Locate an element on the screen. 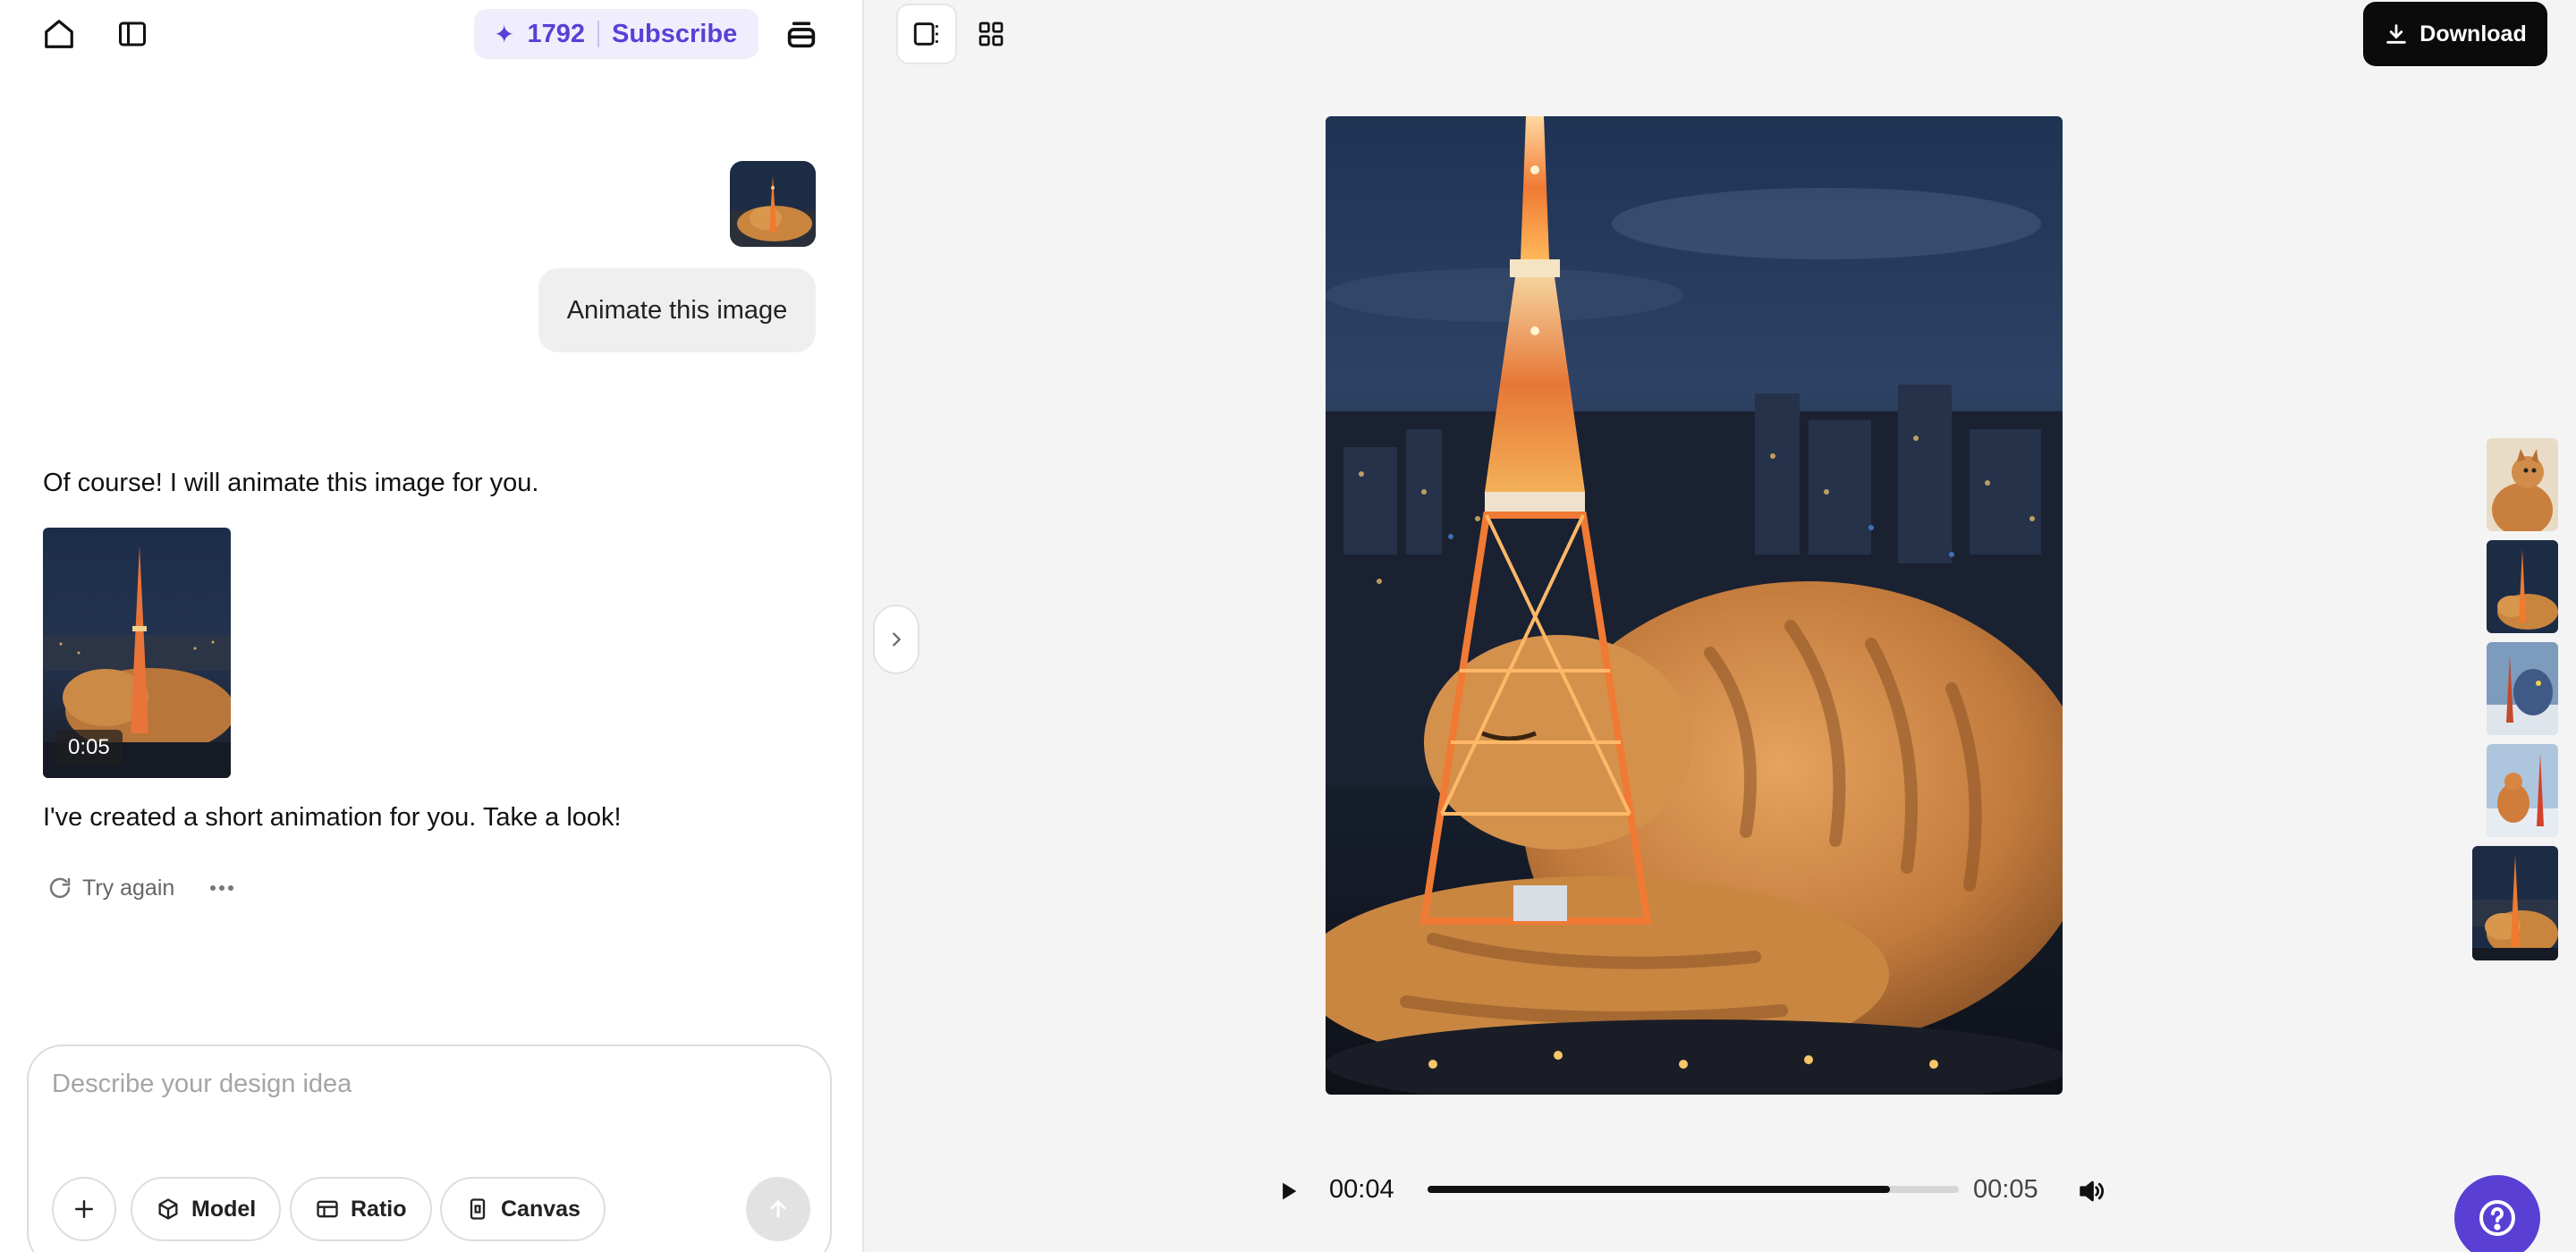  download-label: Download is located at coordinates (2473, 34).